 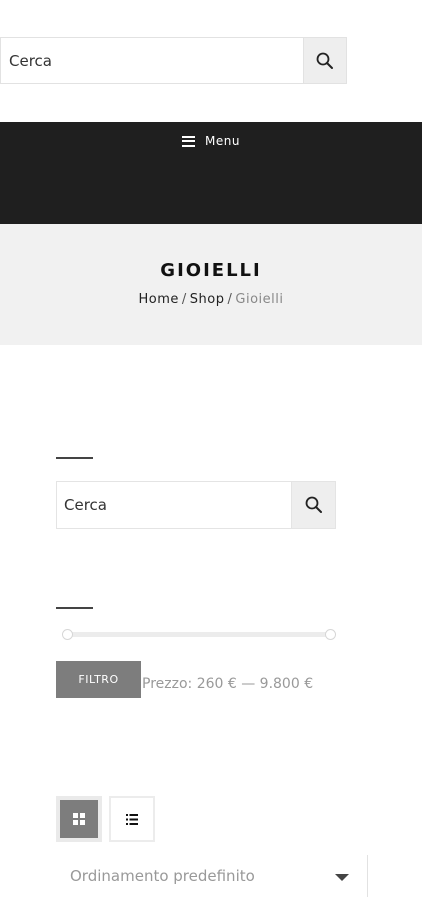 I want to click on sidebar-search-button, so click(x=313, y=505).